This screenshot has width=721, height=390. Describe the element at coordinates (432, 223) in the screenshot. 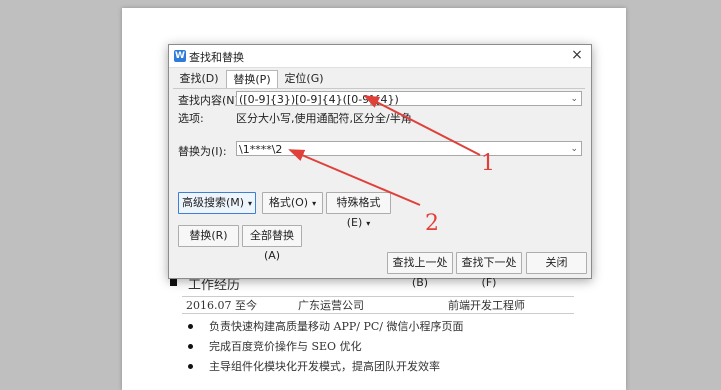

I see `annotation-number-2: 2` at that location.